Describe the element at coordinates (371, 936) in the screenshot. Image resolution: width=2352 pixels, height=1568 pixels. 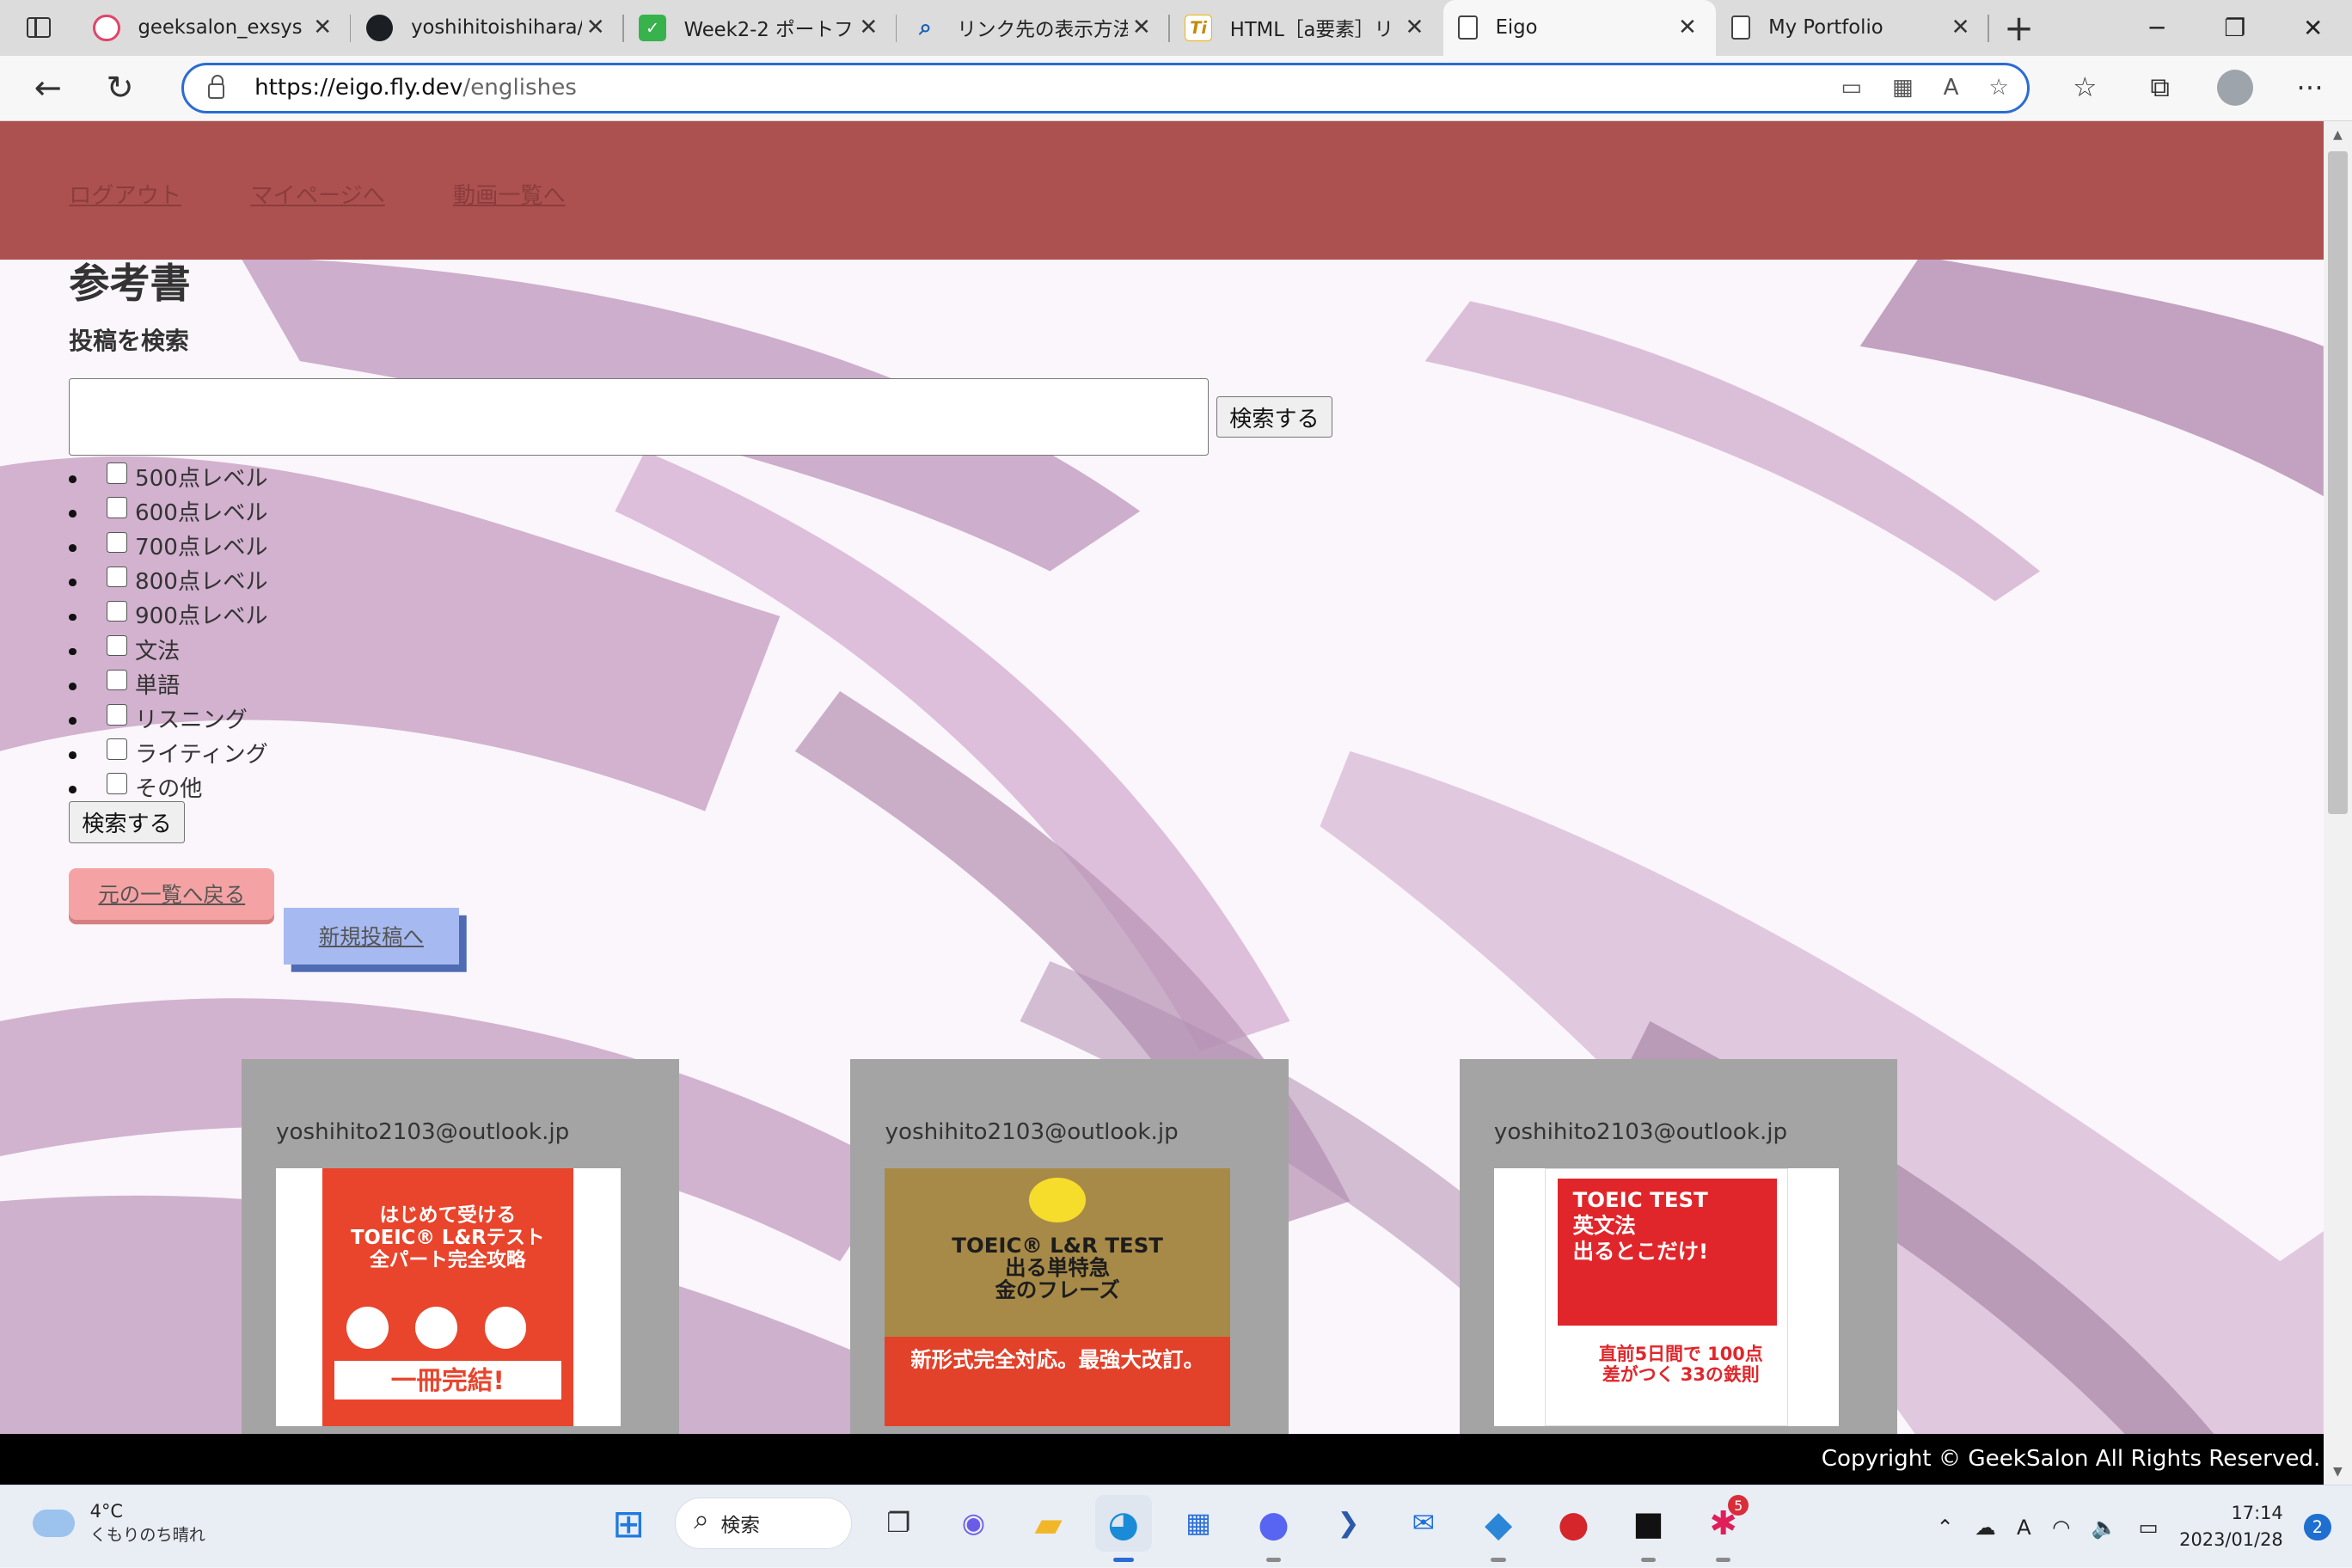
I see `new-post-button: 新規投稿へ` at that location.